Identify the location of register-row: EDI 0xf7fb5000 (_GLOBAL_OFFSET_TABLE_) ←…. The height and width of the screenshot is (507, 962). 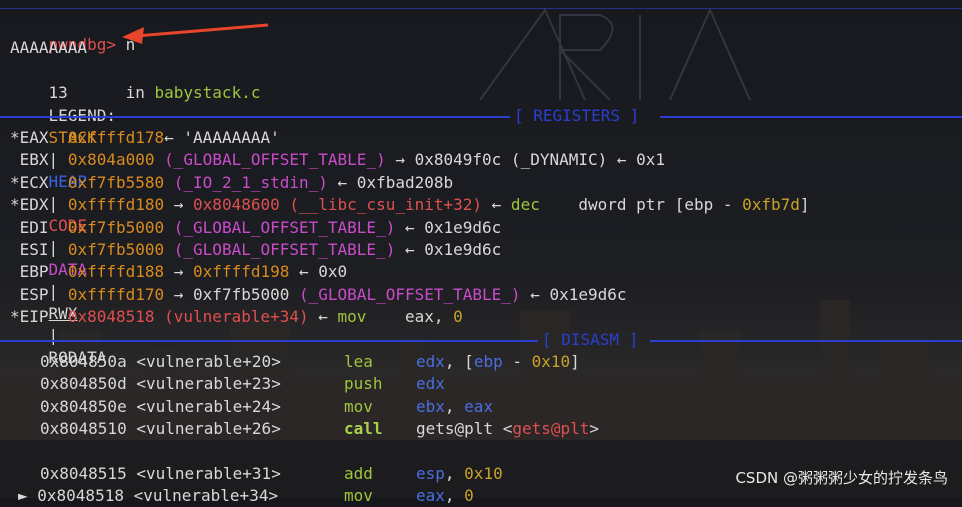
(256, 228).